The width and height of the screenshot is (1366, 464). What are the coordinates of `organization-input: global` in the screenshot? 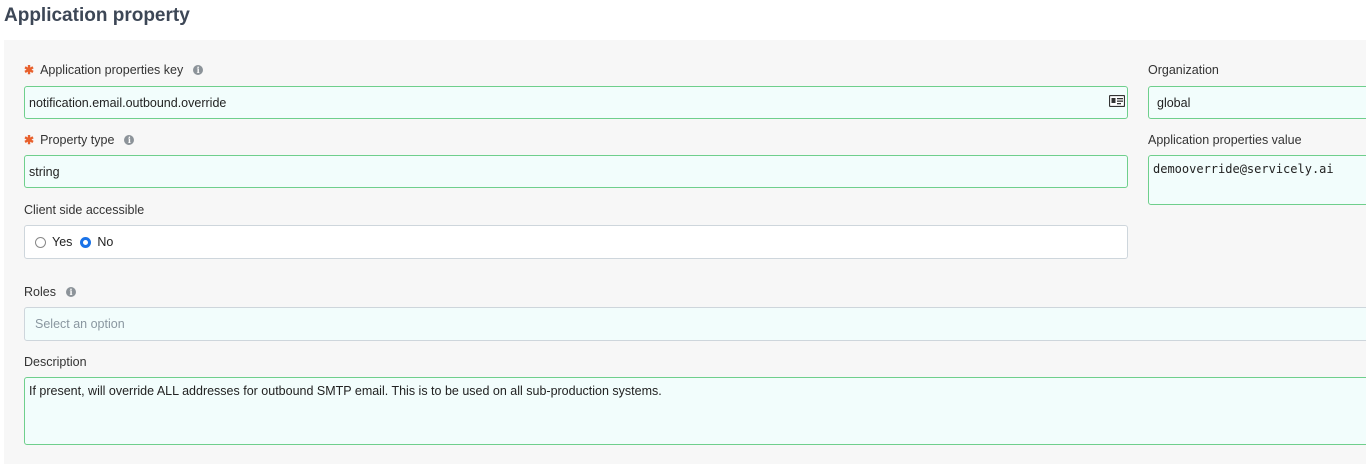 It's located at (1257, 102).